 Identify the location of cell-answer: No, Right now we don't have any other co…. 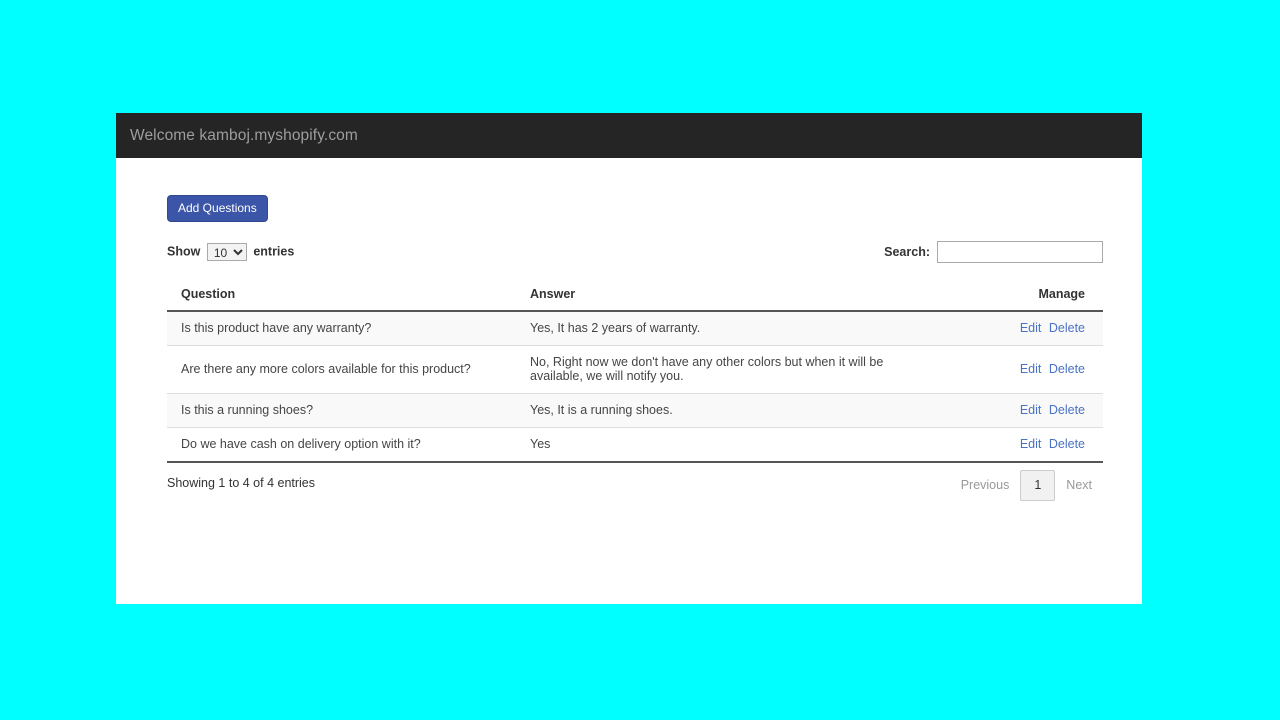
(728, 369).